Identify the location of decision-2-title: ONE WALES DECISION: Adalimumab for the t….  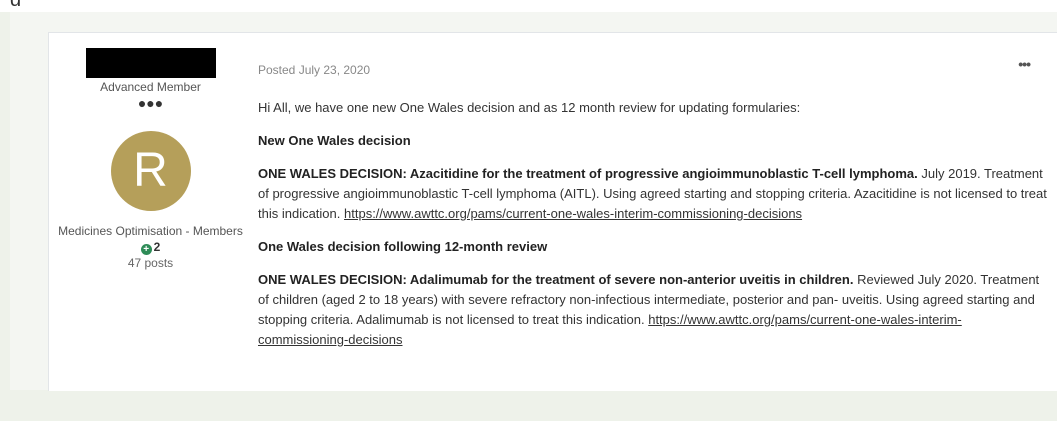
(556, 279).